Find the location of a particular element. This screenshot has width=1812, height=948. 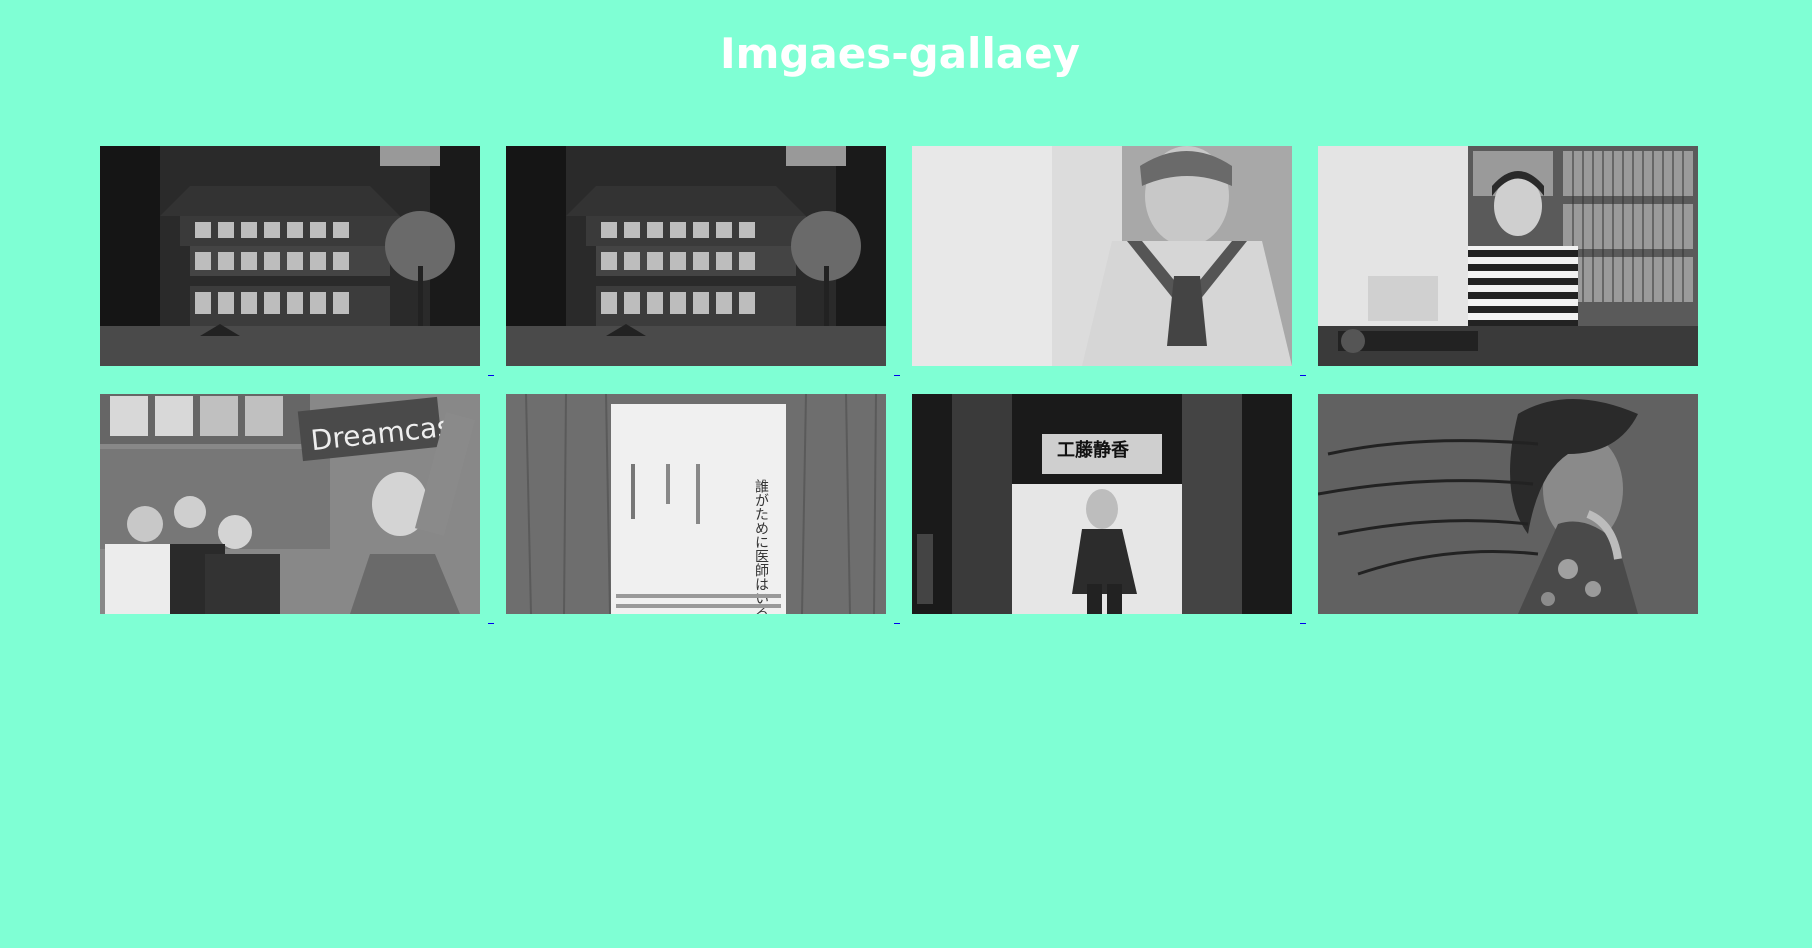

photo-icon: Dreamcast is located at coordinates (290, 504).